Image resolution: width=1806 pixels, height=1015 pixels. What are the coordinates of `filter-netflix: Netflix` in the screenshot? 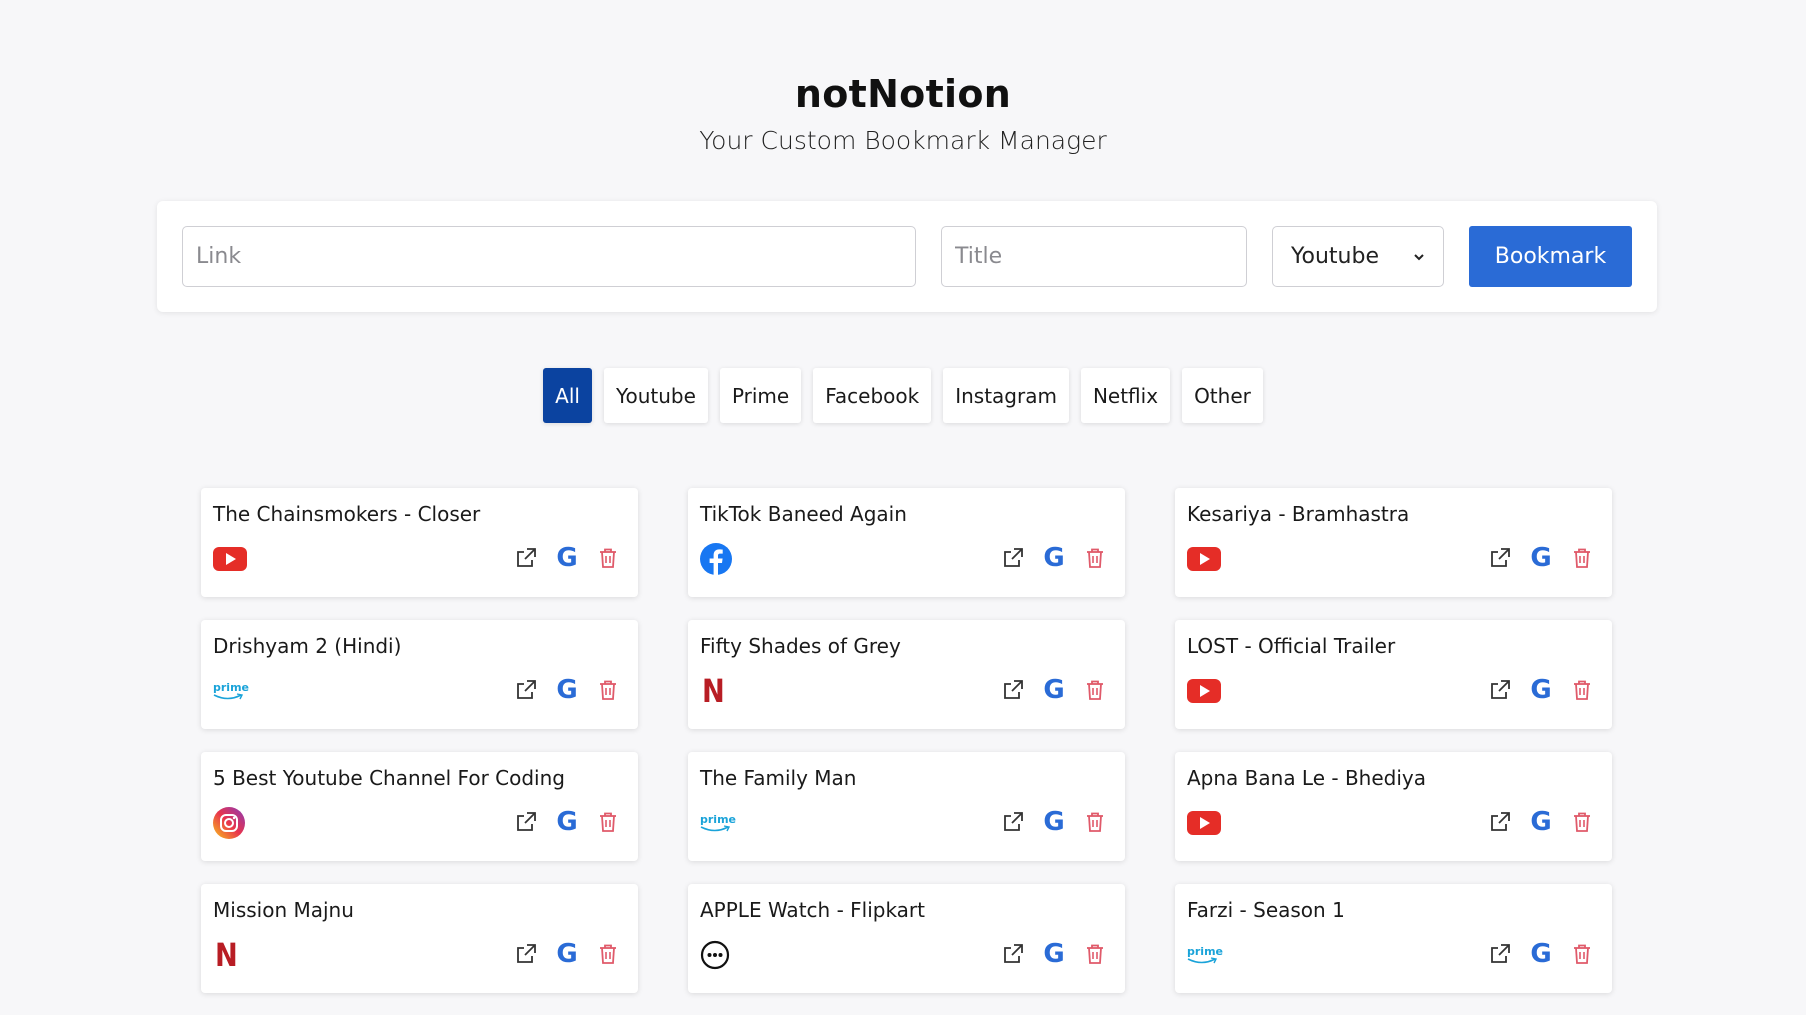 It's located at (1125, 395).